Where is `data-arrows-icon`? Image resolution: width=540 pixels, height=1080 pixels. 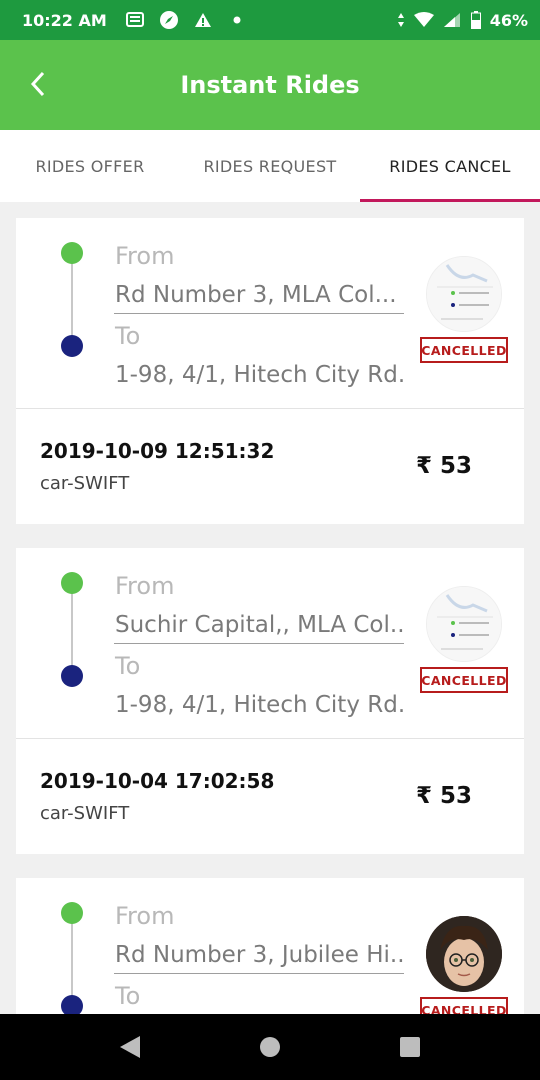 data-arrows-icon is located at coordinates (401, 20).